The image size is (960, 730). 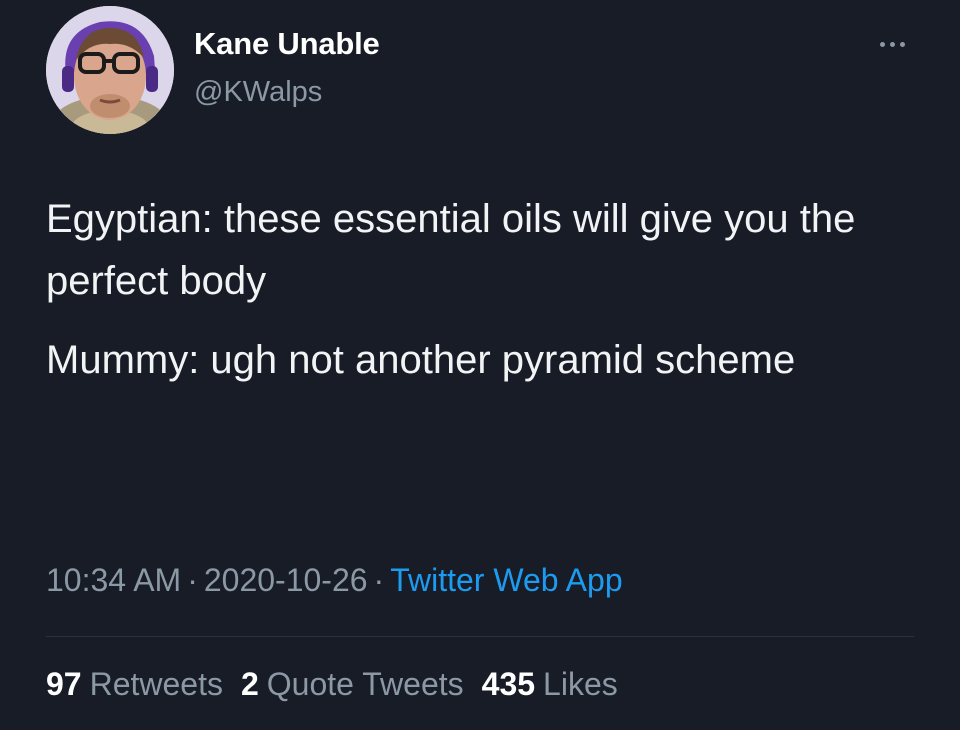 What do you see at coordinates (113, 580) in the screenshot?
I see `tweet-time: 10:34 AM` at bounding box center [113, 580].